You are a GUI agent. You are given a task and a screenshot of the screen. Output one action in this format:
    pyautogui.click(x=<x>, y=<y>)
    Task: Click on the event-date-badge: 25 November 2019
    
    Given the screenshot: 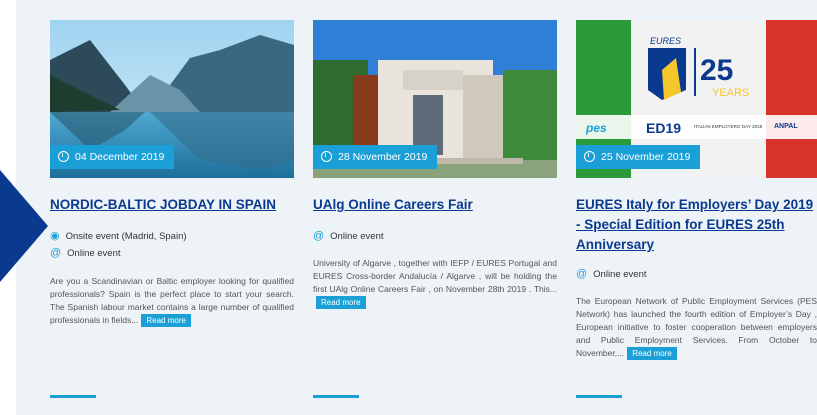 What is the action you would take?
    pyautogui.click(x=638, y=157)
    